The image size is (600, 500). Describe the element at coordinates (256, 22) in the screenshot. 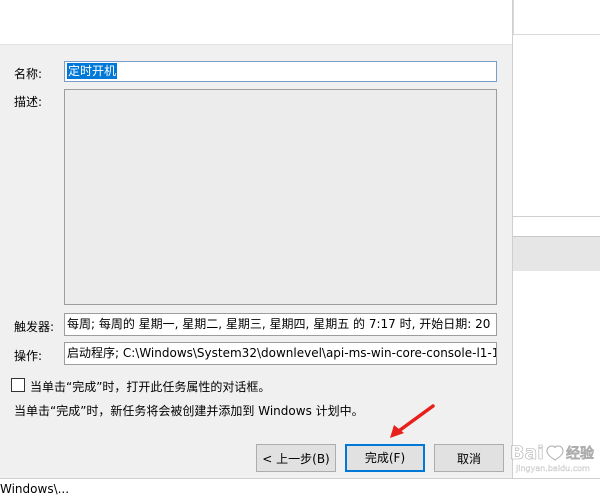

I see `wizard-header-band` at that location.